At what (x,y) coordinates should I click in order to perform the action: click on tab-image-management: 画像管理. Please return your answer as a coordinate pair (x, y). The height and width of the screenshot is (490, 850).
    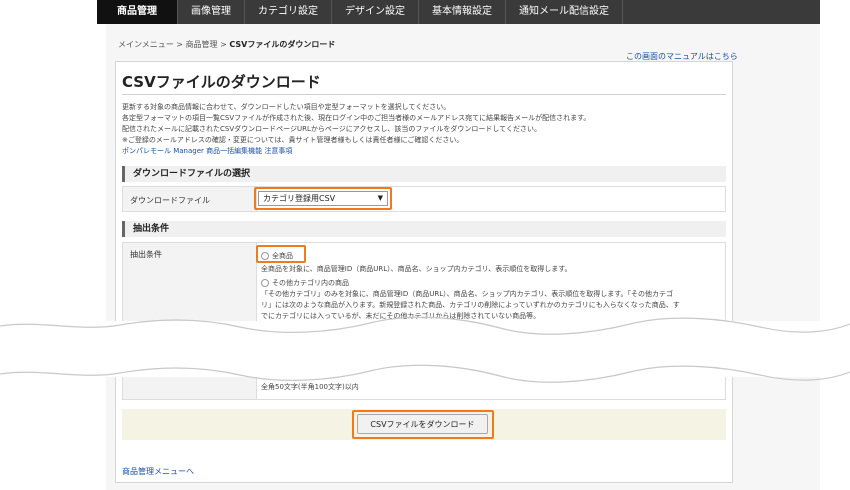
    Looking at the image, I should click on (211, 12).